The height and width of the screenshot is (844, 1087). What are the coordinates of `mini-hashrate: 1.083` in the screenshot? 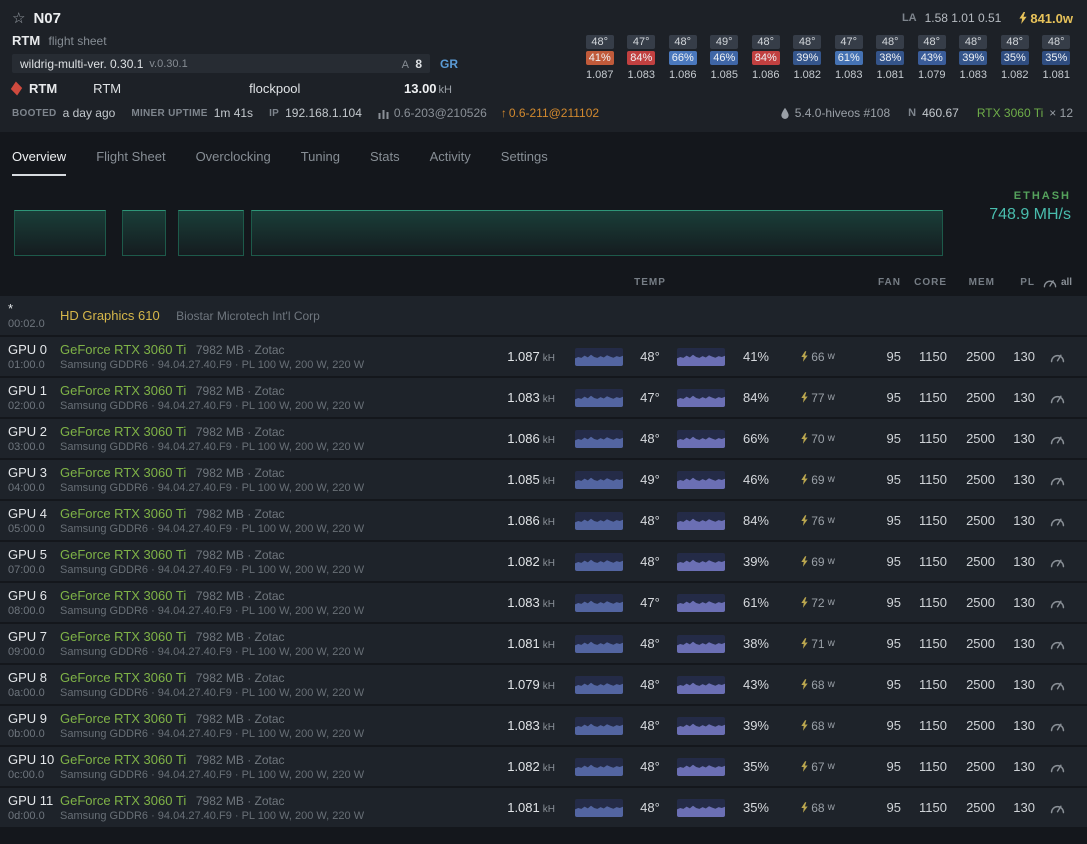 It's located at (641, 75).